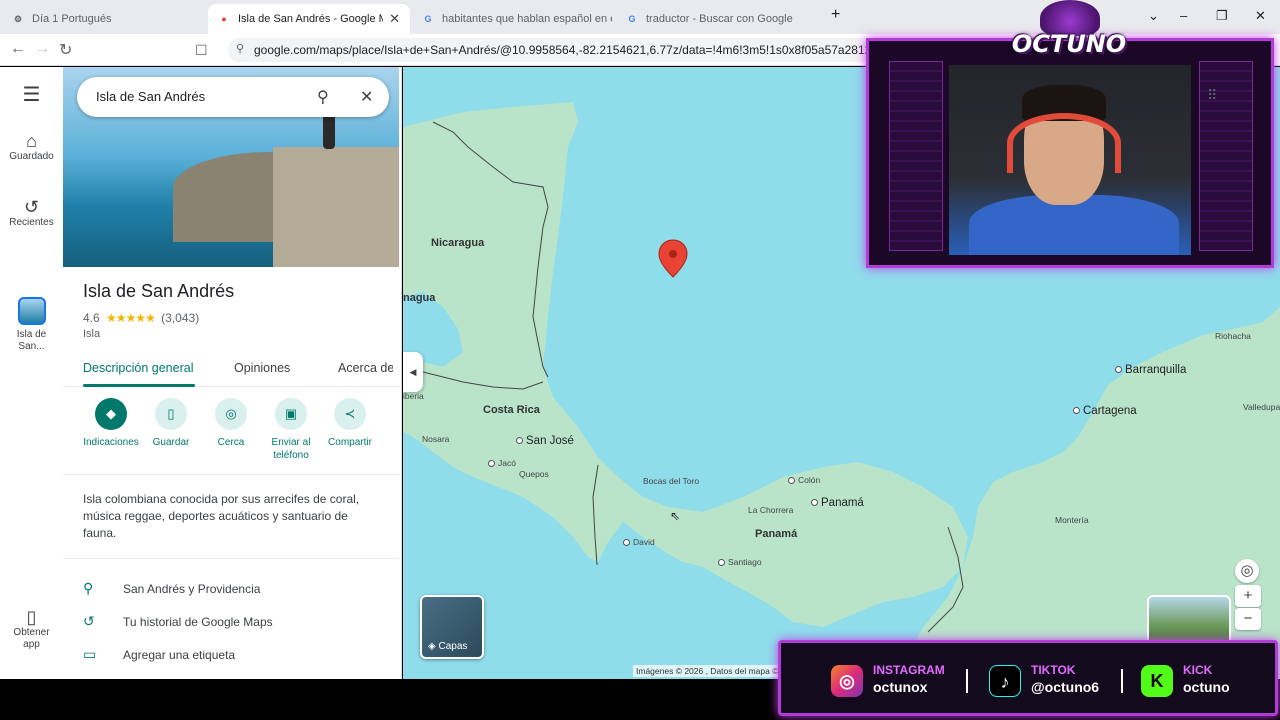  What do you see at coordinates (719, 19) in the screenshot?
I see `tab-title: traductor - Buscar con Google` at bounding box center [719, 19].